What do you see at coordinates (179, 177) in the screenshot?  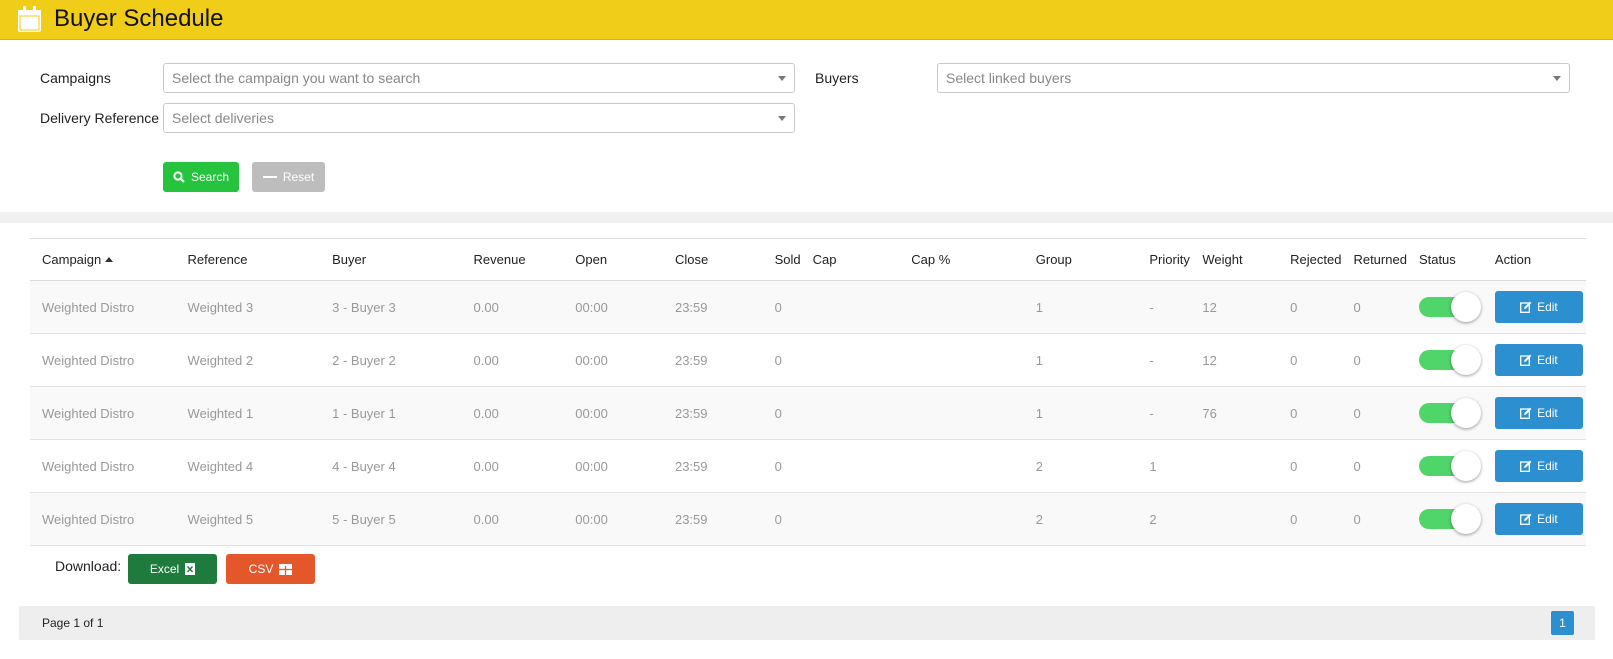 I see `search-icon` at bounding box center [179, 177].